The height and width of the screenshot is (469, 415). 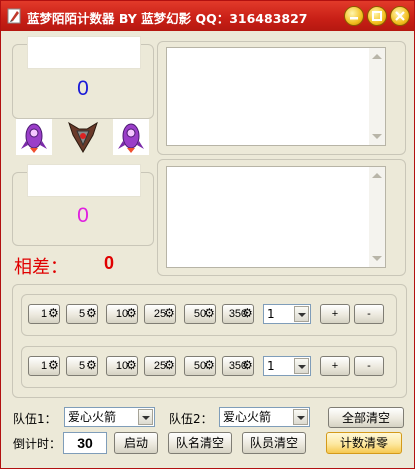 I want to click on team1-member-list, so click(x=276, y=96).